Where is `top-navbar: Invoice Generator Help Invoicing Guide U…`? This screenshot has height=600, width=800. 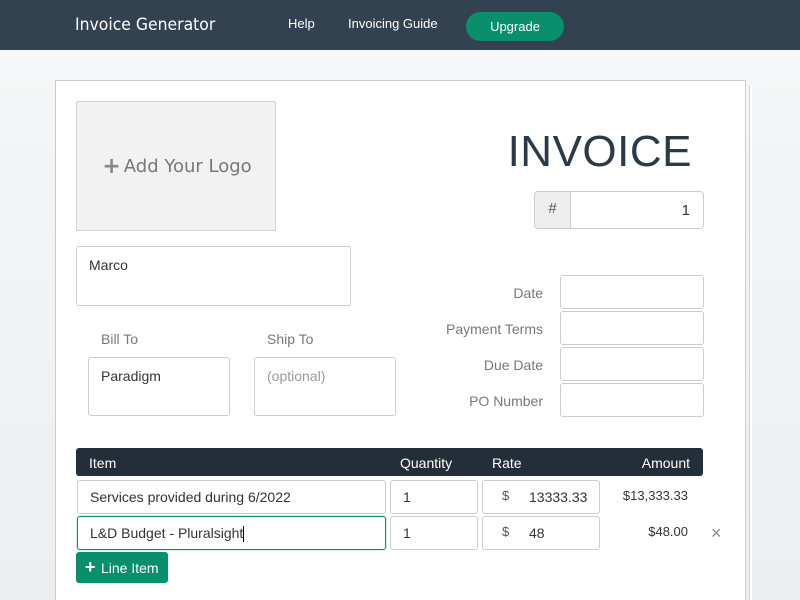 top-navbar: Invoice Generator Help Invoicing Guide U… is located at coordinates (400, 25).